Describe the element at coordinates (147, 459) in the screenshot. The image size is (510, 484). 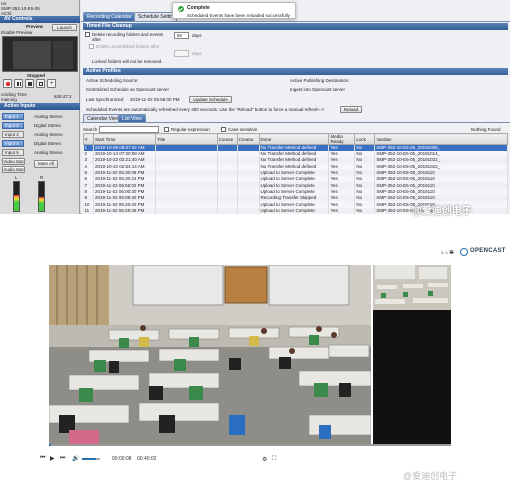
I see `total-time: 00:40:02` at that location.